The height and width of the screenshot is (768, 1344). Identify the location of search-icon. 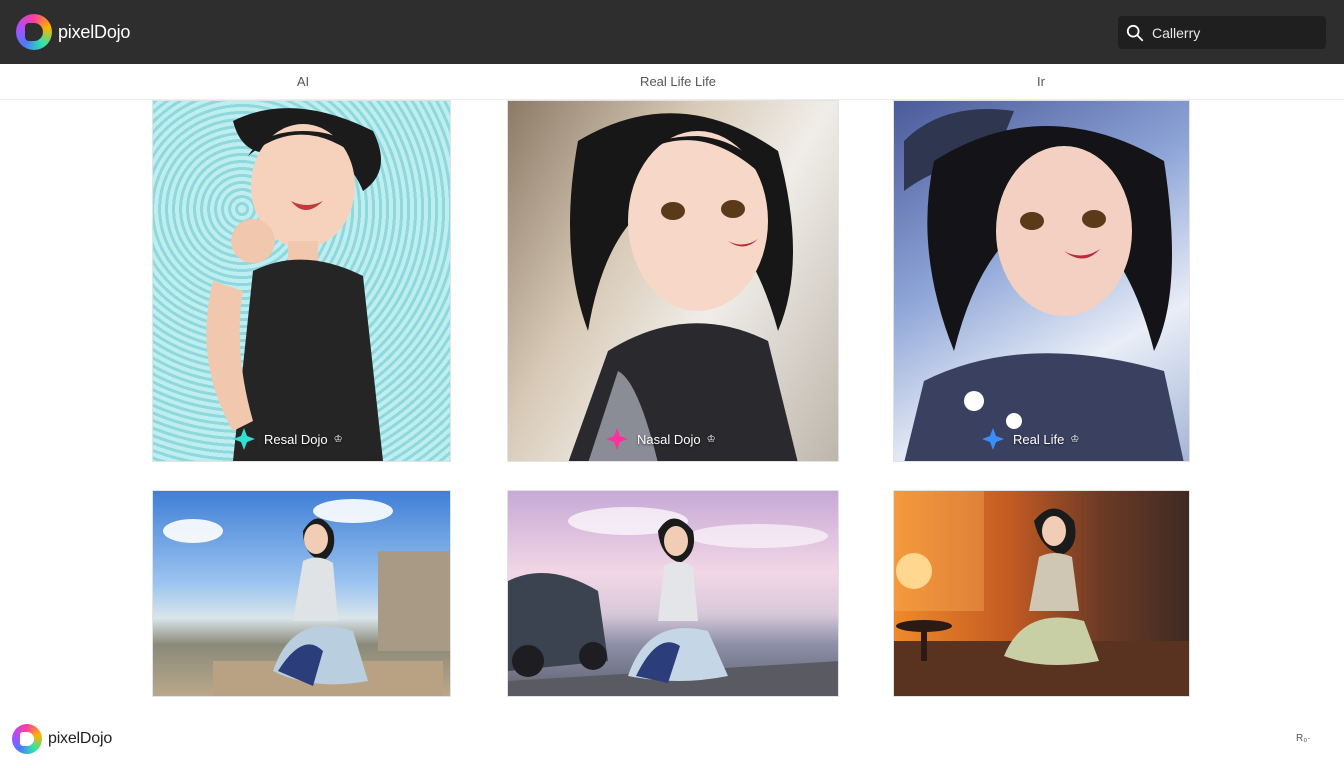
(1135, 32).